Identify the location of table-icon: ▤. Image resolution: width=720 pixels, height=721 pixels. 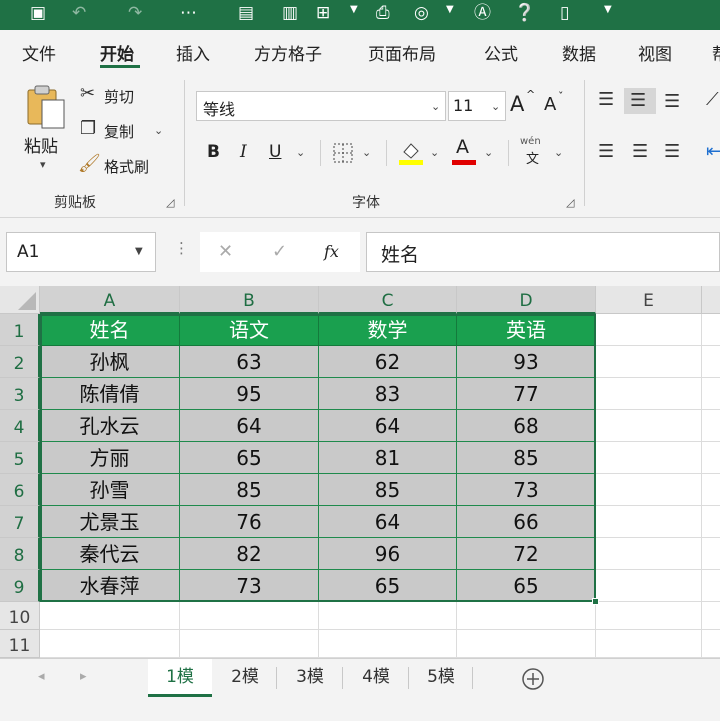
(246, 13).